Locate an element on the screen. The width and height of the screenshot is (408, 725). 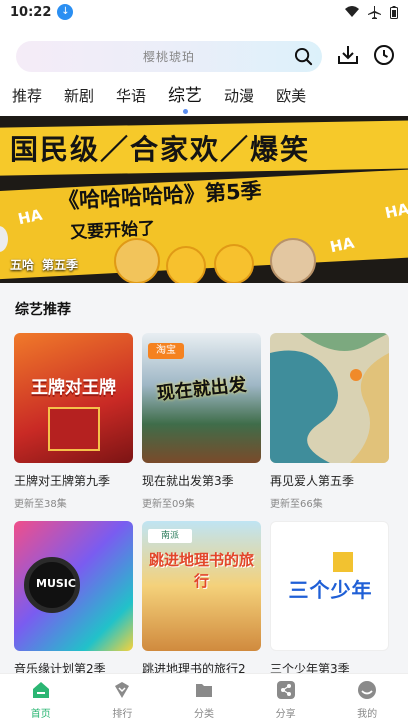
airplane-icon is located at coordinates (374, 12).